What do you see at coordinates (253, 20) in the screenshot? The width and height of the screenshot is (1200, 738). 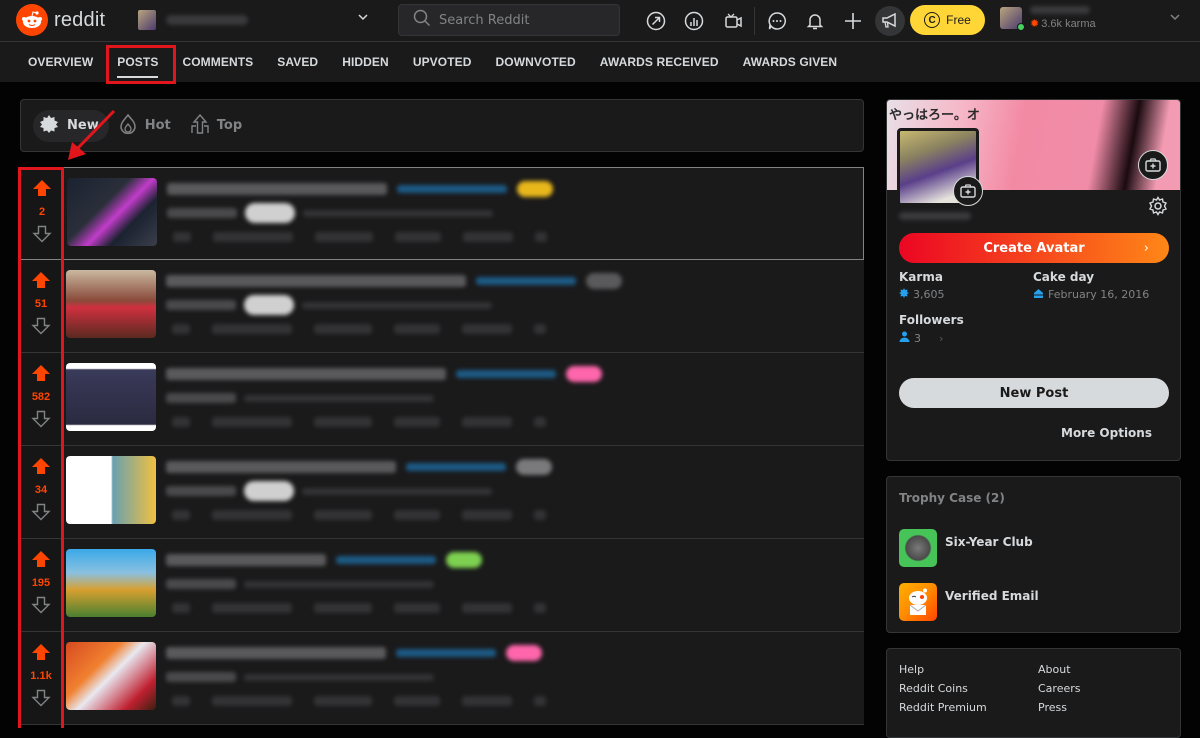 I see `community-switcher` at bounding box center [253, 20].